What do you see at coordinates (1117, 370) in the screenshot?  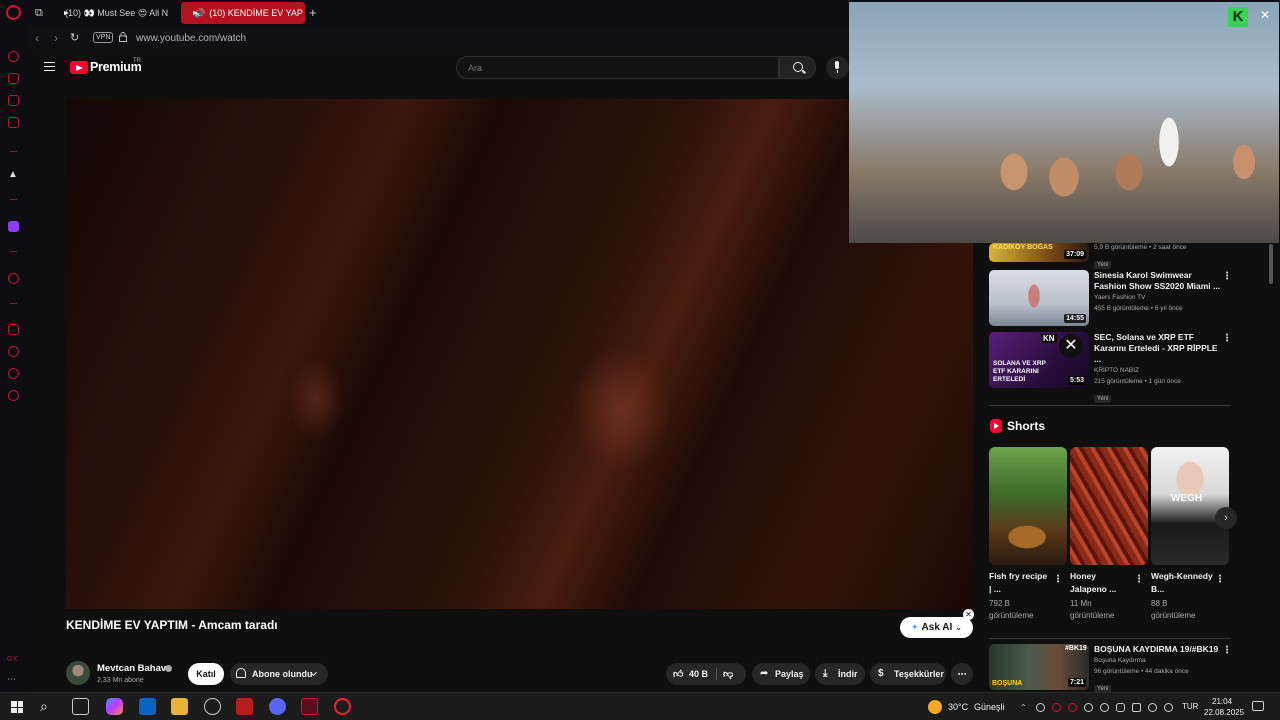 I see `recommendation-channel: KRİPTO NABIZ` at bounding box center [1117, 370].